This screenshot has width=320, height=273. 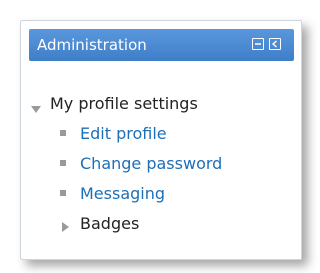 I want to click on tree-item-edit-profile: Edit profile, so click(x=113, y=134).